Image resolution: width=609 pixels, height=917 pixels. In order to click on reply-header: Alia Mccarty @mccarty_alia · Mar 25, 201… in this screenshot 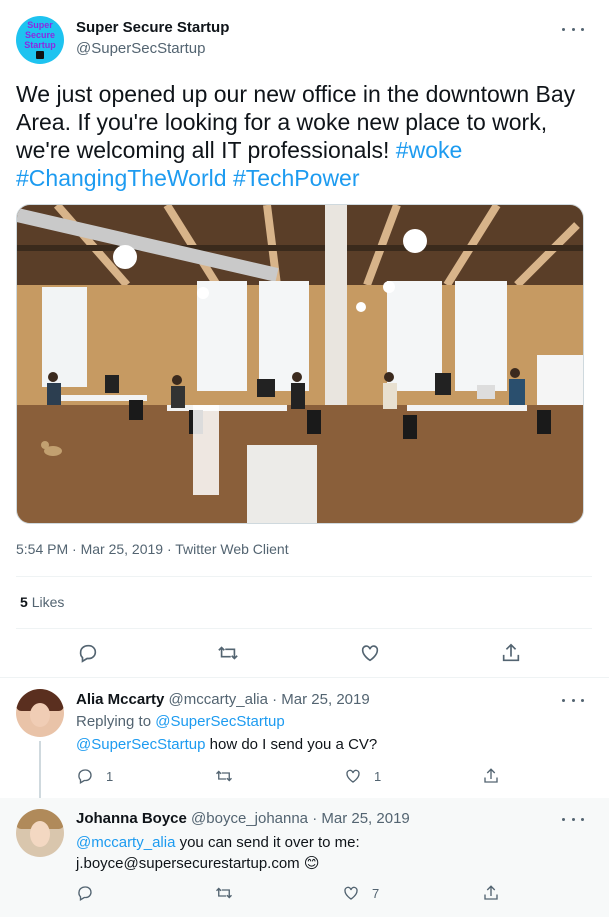, I will do `click(223, 699)`.